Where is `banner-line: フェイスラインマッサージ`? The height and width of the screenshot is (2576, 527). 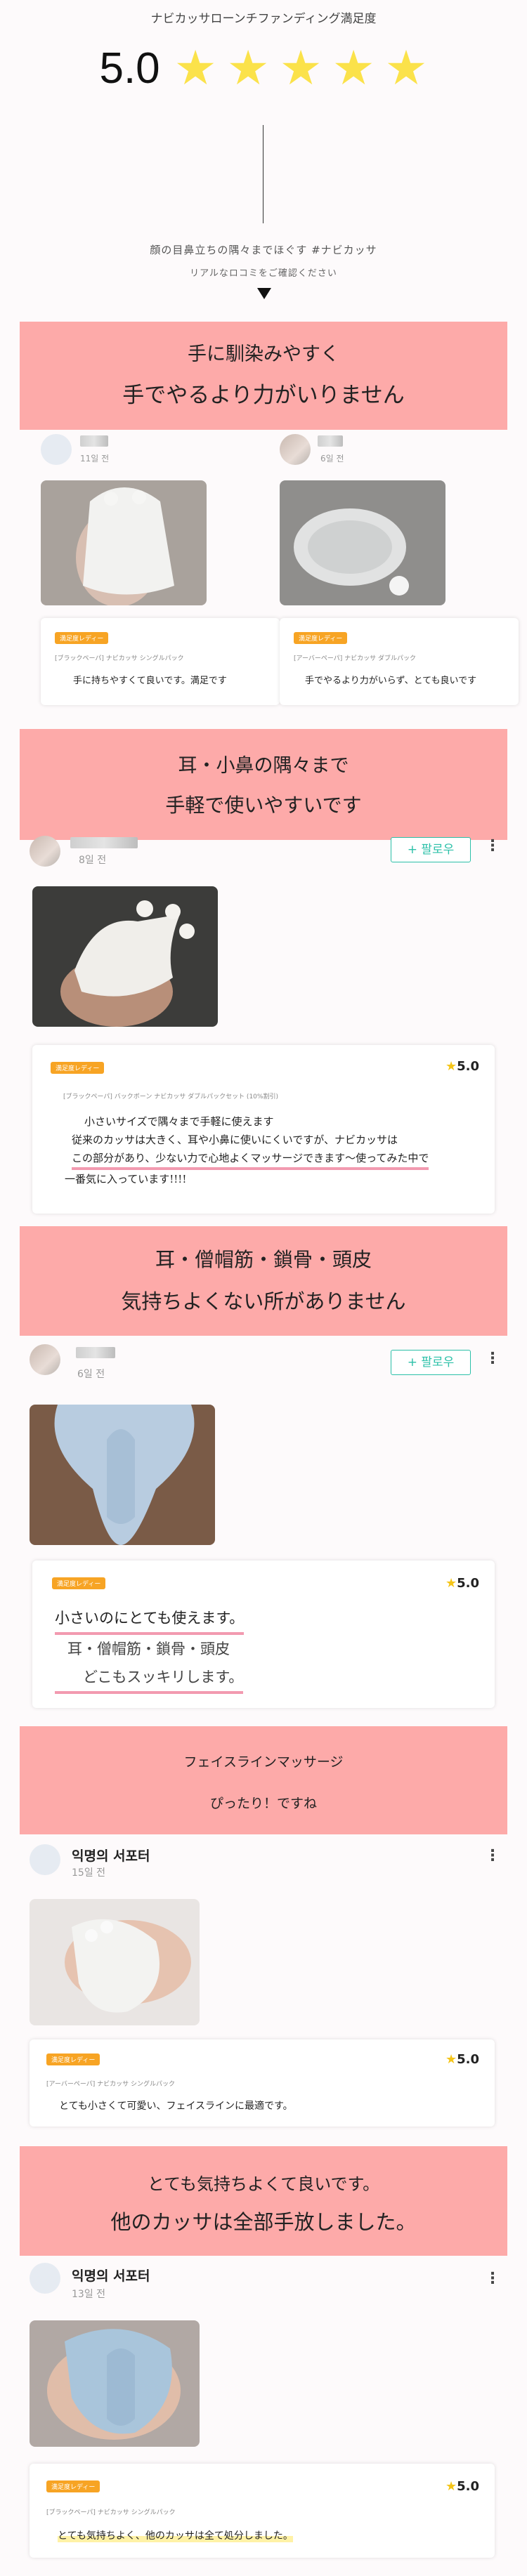 banner-line: フェイスラインマッサージ is located at coordinates (263, 1762).